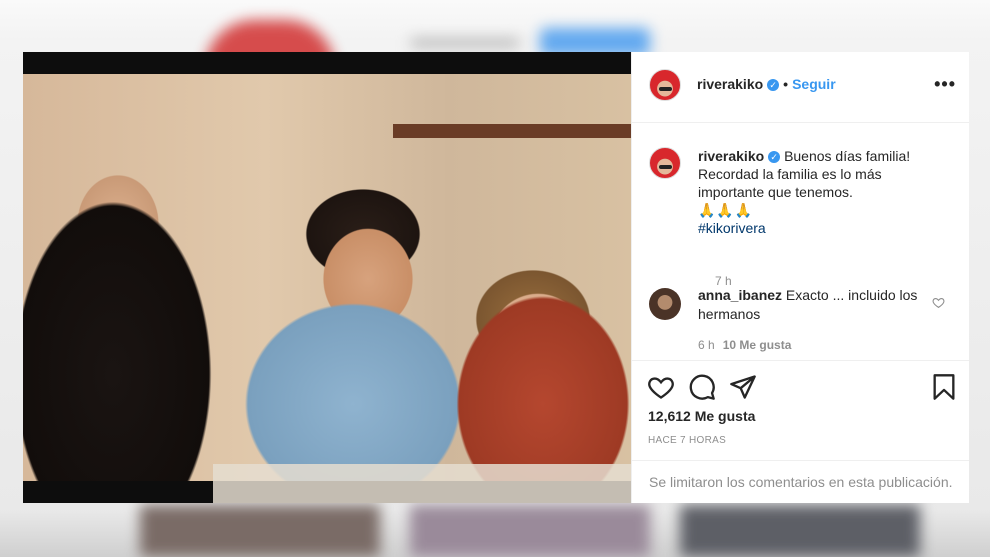  I want to click on comment-icon, so click(702, 387).